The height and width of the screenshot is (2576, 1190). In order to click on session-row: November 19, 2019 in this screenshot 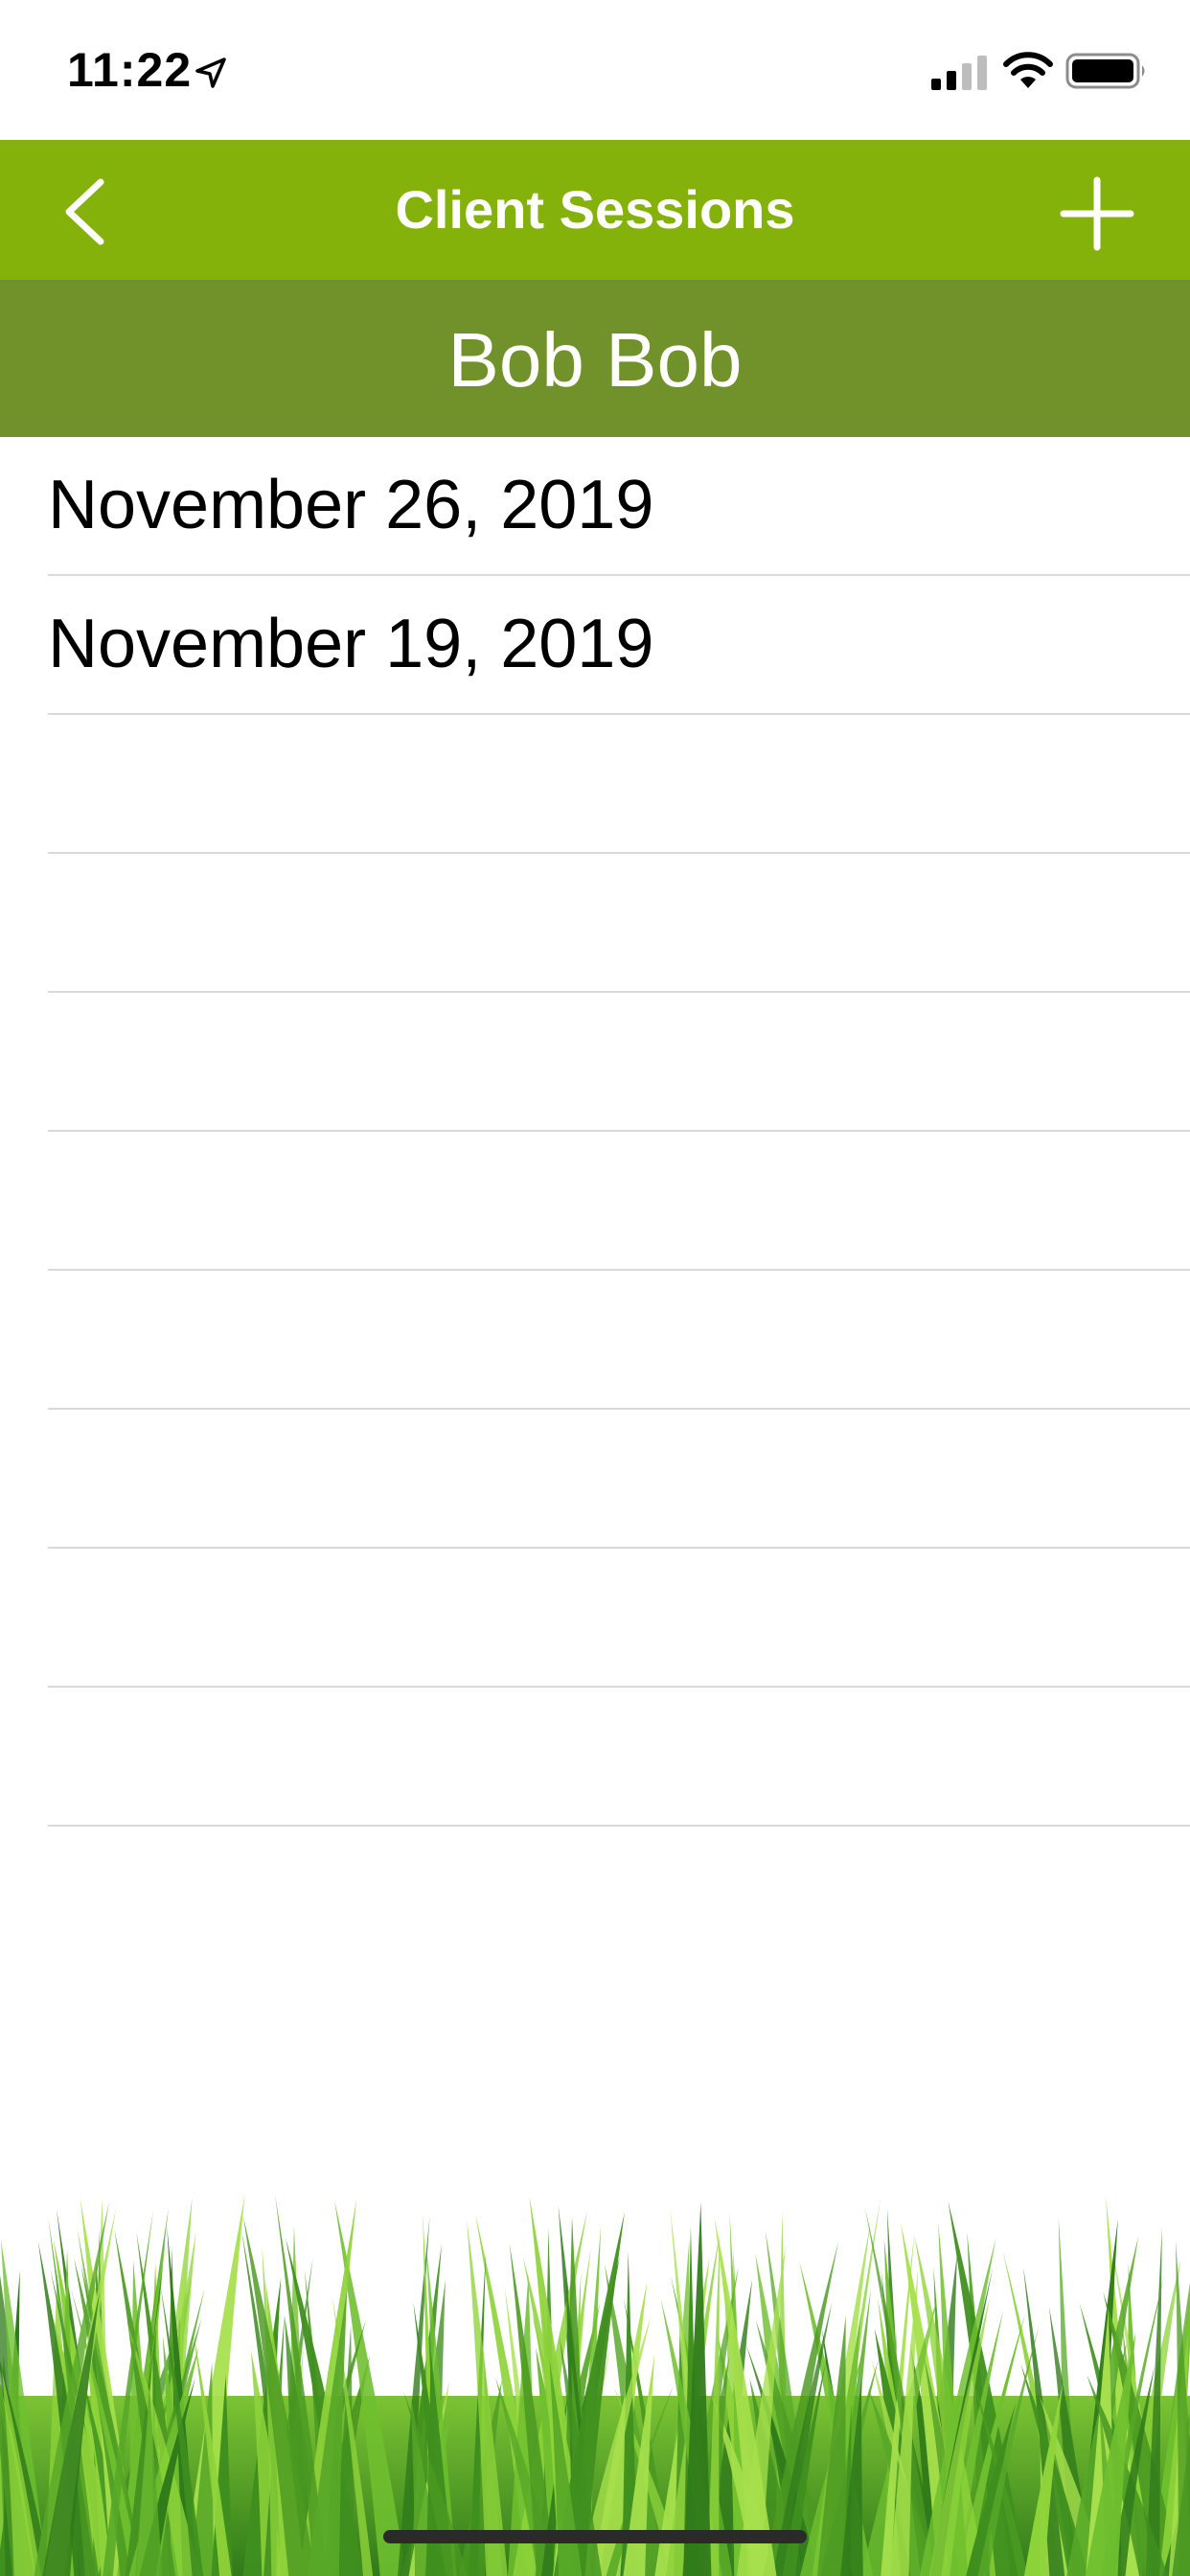, I will do `click(619, 645)`.